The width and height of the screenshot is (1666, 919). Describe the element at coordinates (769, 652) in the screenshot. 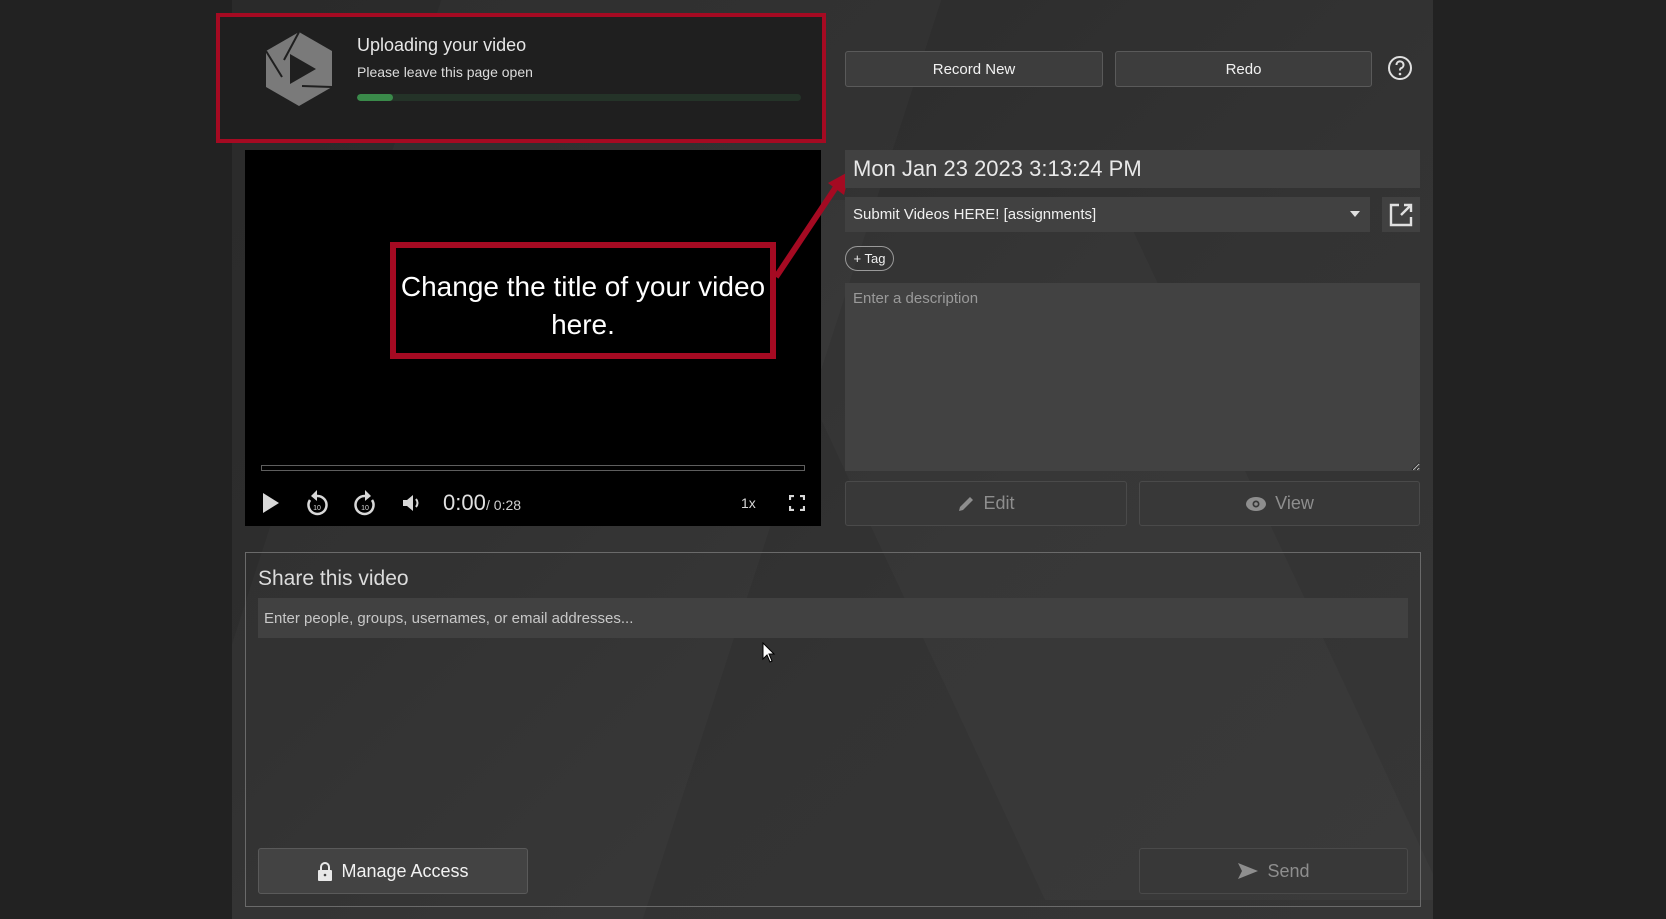

I see `mouse-cursor-icon` at that location.